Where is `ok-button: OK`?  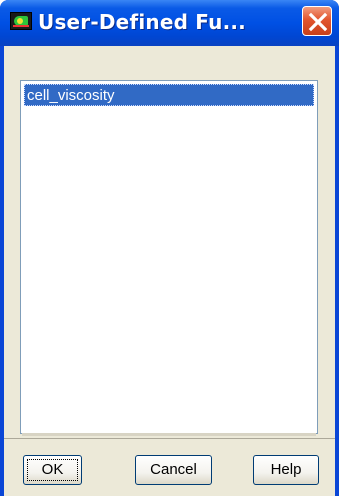 ok-button: OK is located at coordinates (52, 470).